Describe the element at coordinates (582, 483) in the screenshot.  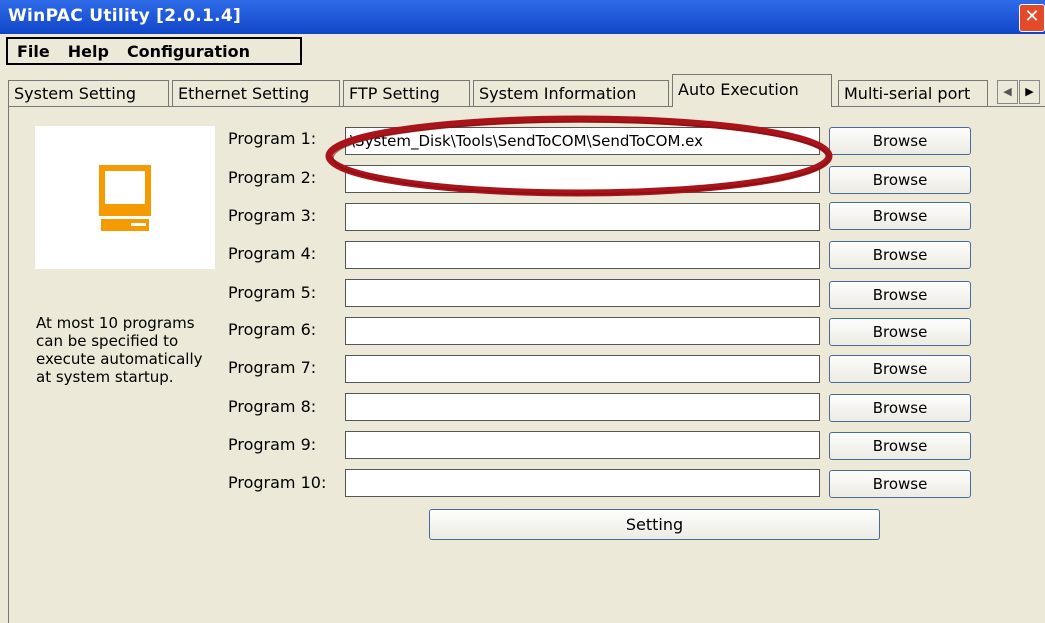
I see `program-10-input` at that location.